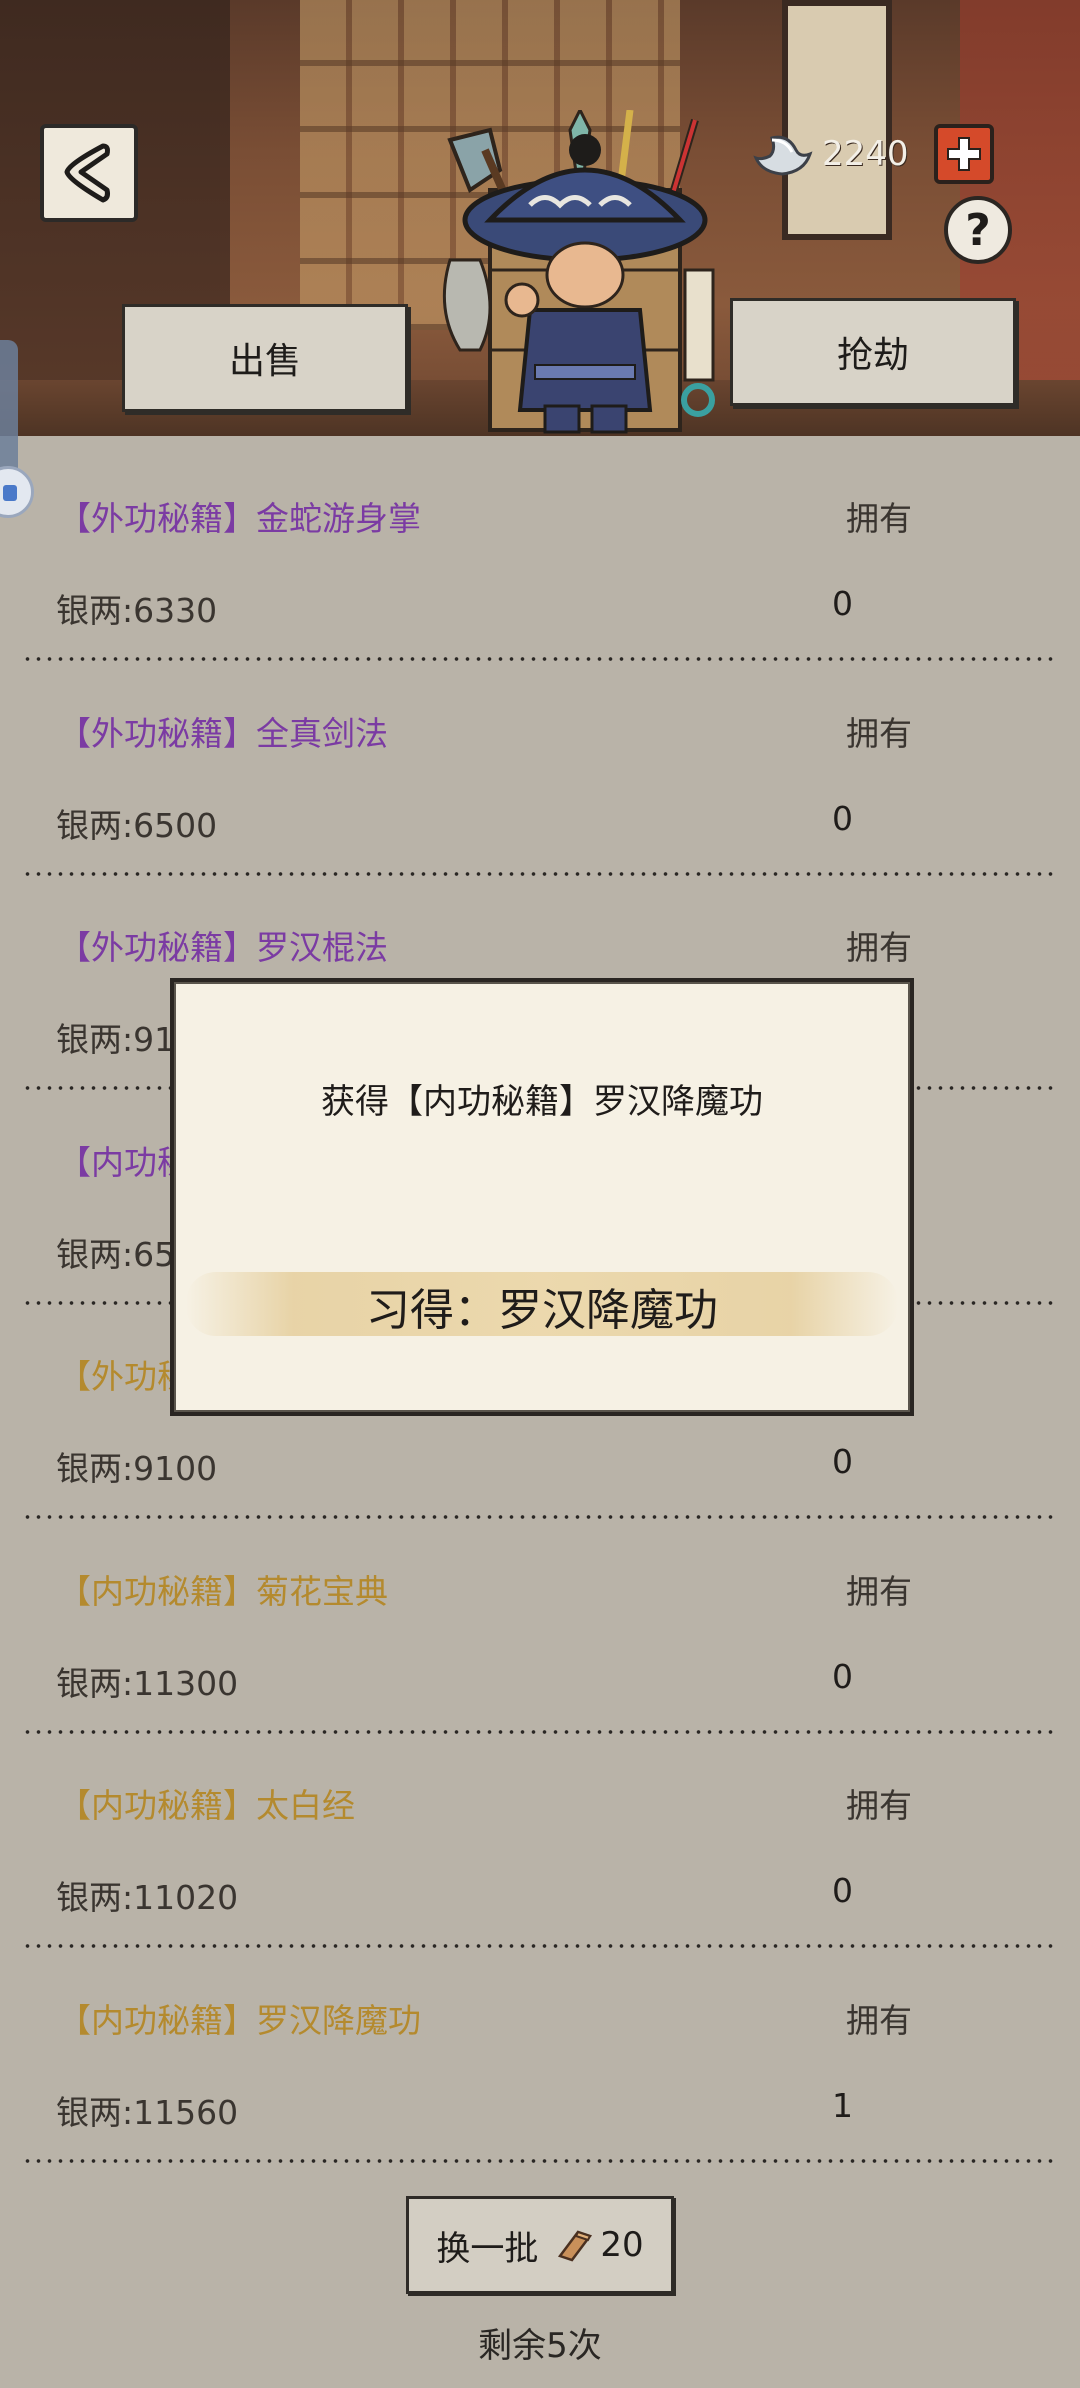 Image resolution: width=1080 pixels, height=2388 pixels. Describe the element at coordinates (872, 355) in the screenshot. I see `rob-button-label: 抢劫` at that location.